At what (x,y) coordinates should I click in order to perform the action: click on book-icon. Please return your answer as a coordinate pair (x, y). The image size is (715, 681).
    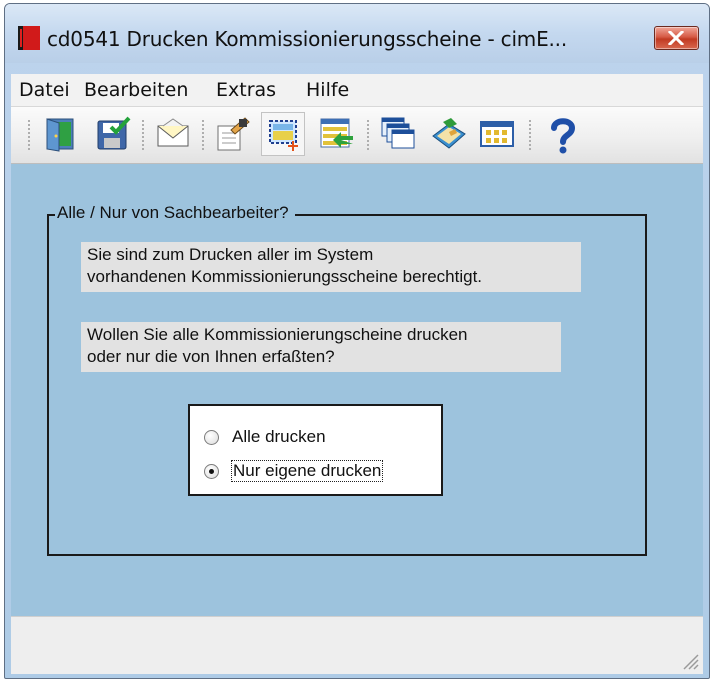
    Looking at the image, I should click on (449, 133).